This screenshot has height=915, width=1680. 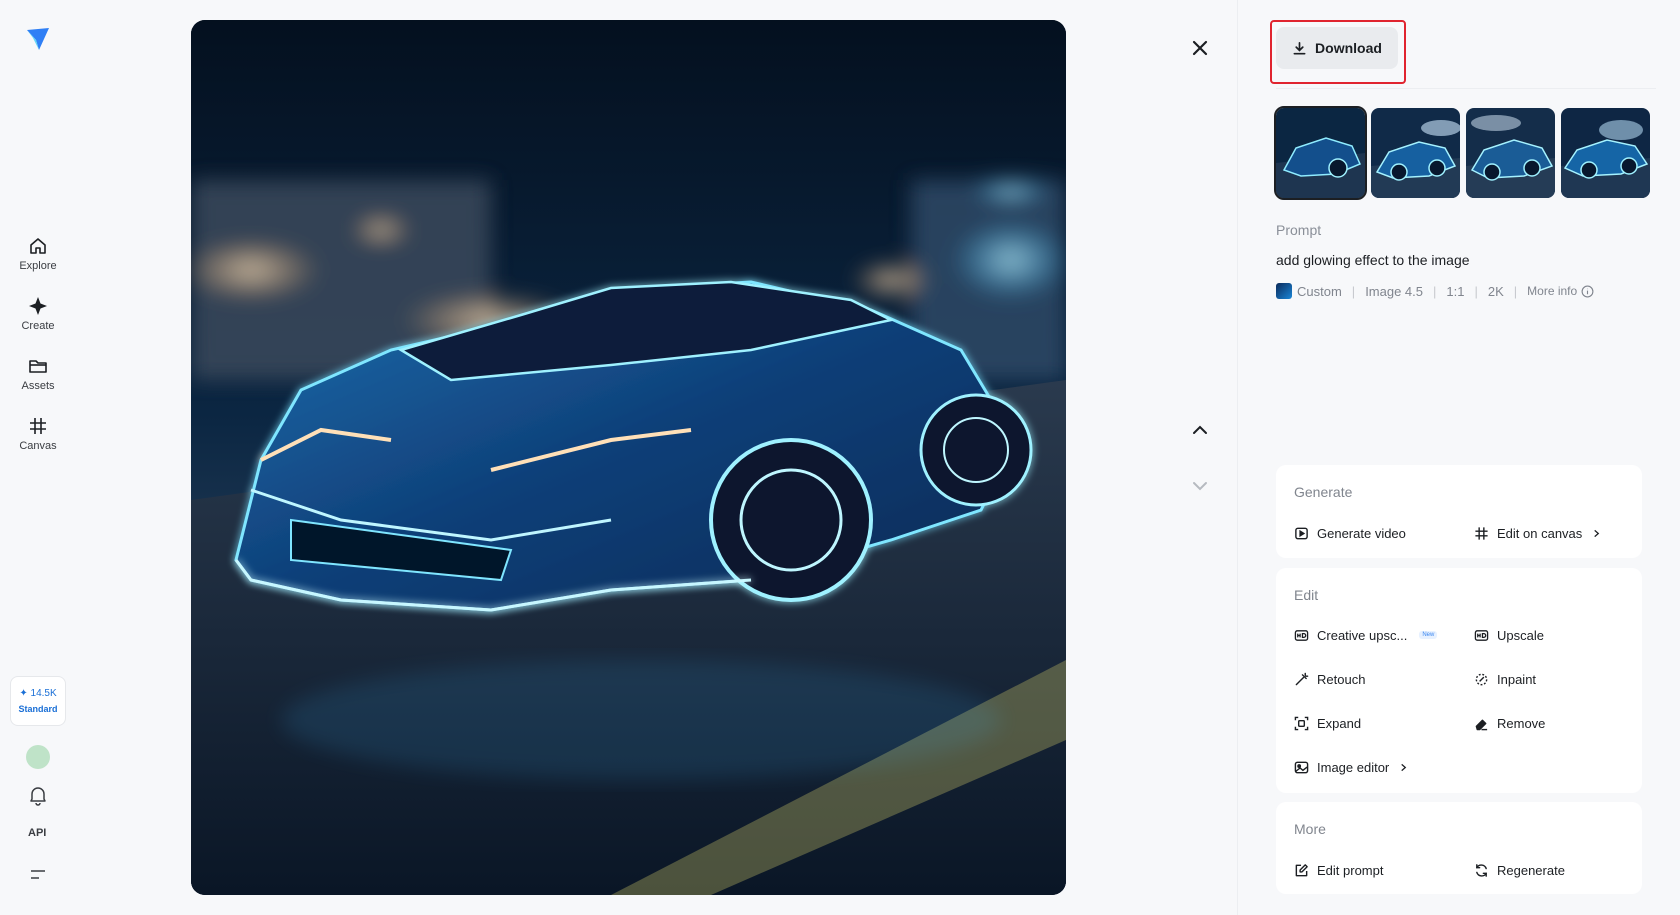 I want to click on api-link: API, so click(x=37, y=833).